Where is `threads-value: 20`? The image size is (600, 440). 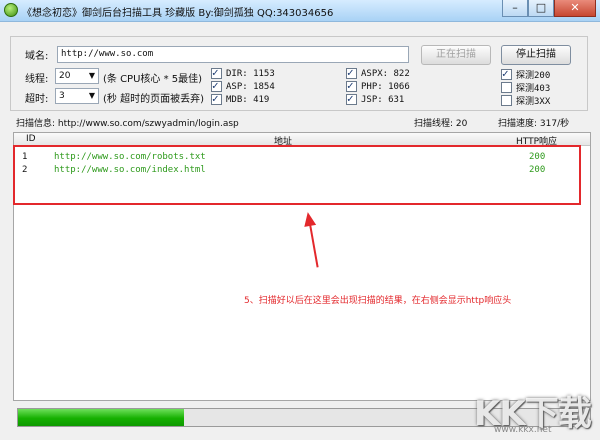
threads-value: 20 is located at coordinates (65, 76).